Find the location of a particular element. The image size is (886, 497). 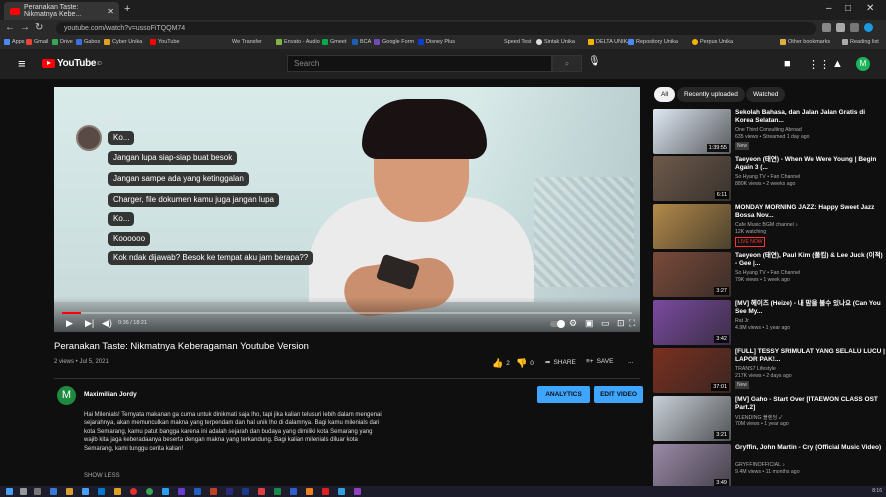

chip-recently-uploaded: Recently uploaded is located at coordinates (711, 94).